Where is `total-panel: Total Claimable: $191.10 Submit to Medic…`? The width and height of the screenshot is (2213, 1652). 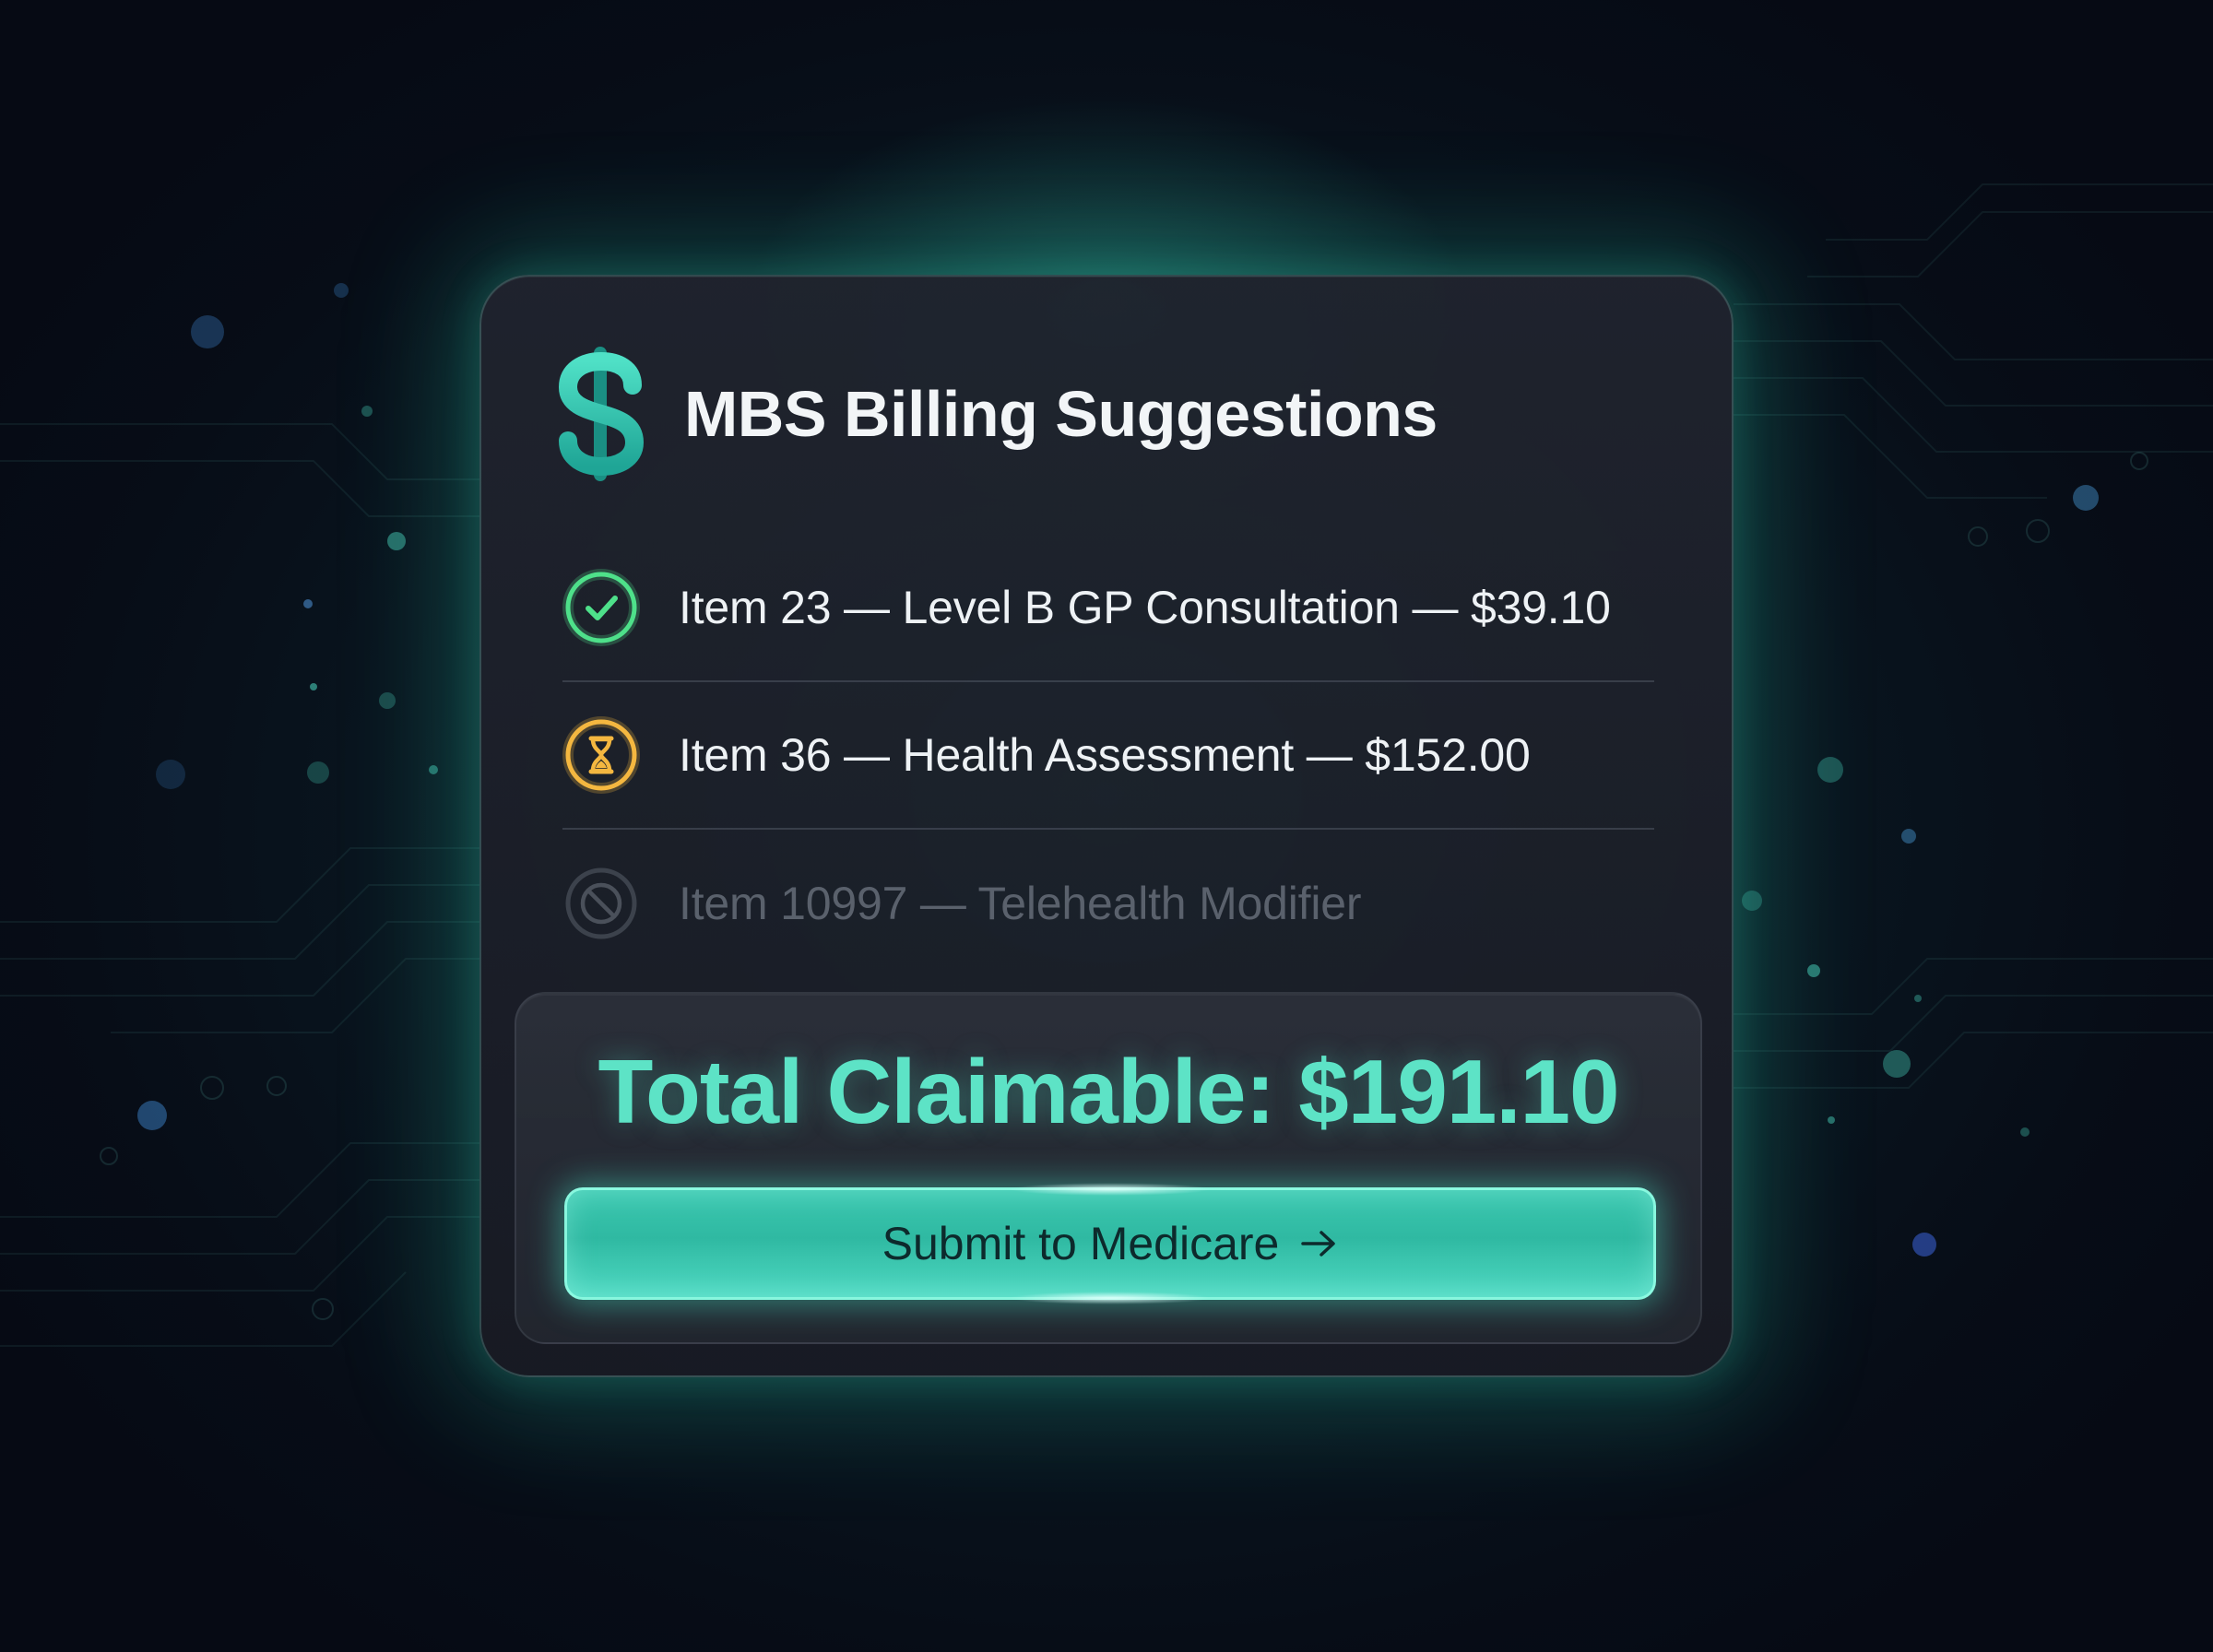 total-panel: Total Claimable: $191.10 Submit to Medic… is located at coordinates (1108, 1168).